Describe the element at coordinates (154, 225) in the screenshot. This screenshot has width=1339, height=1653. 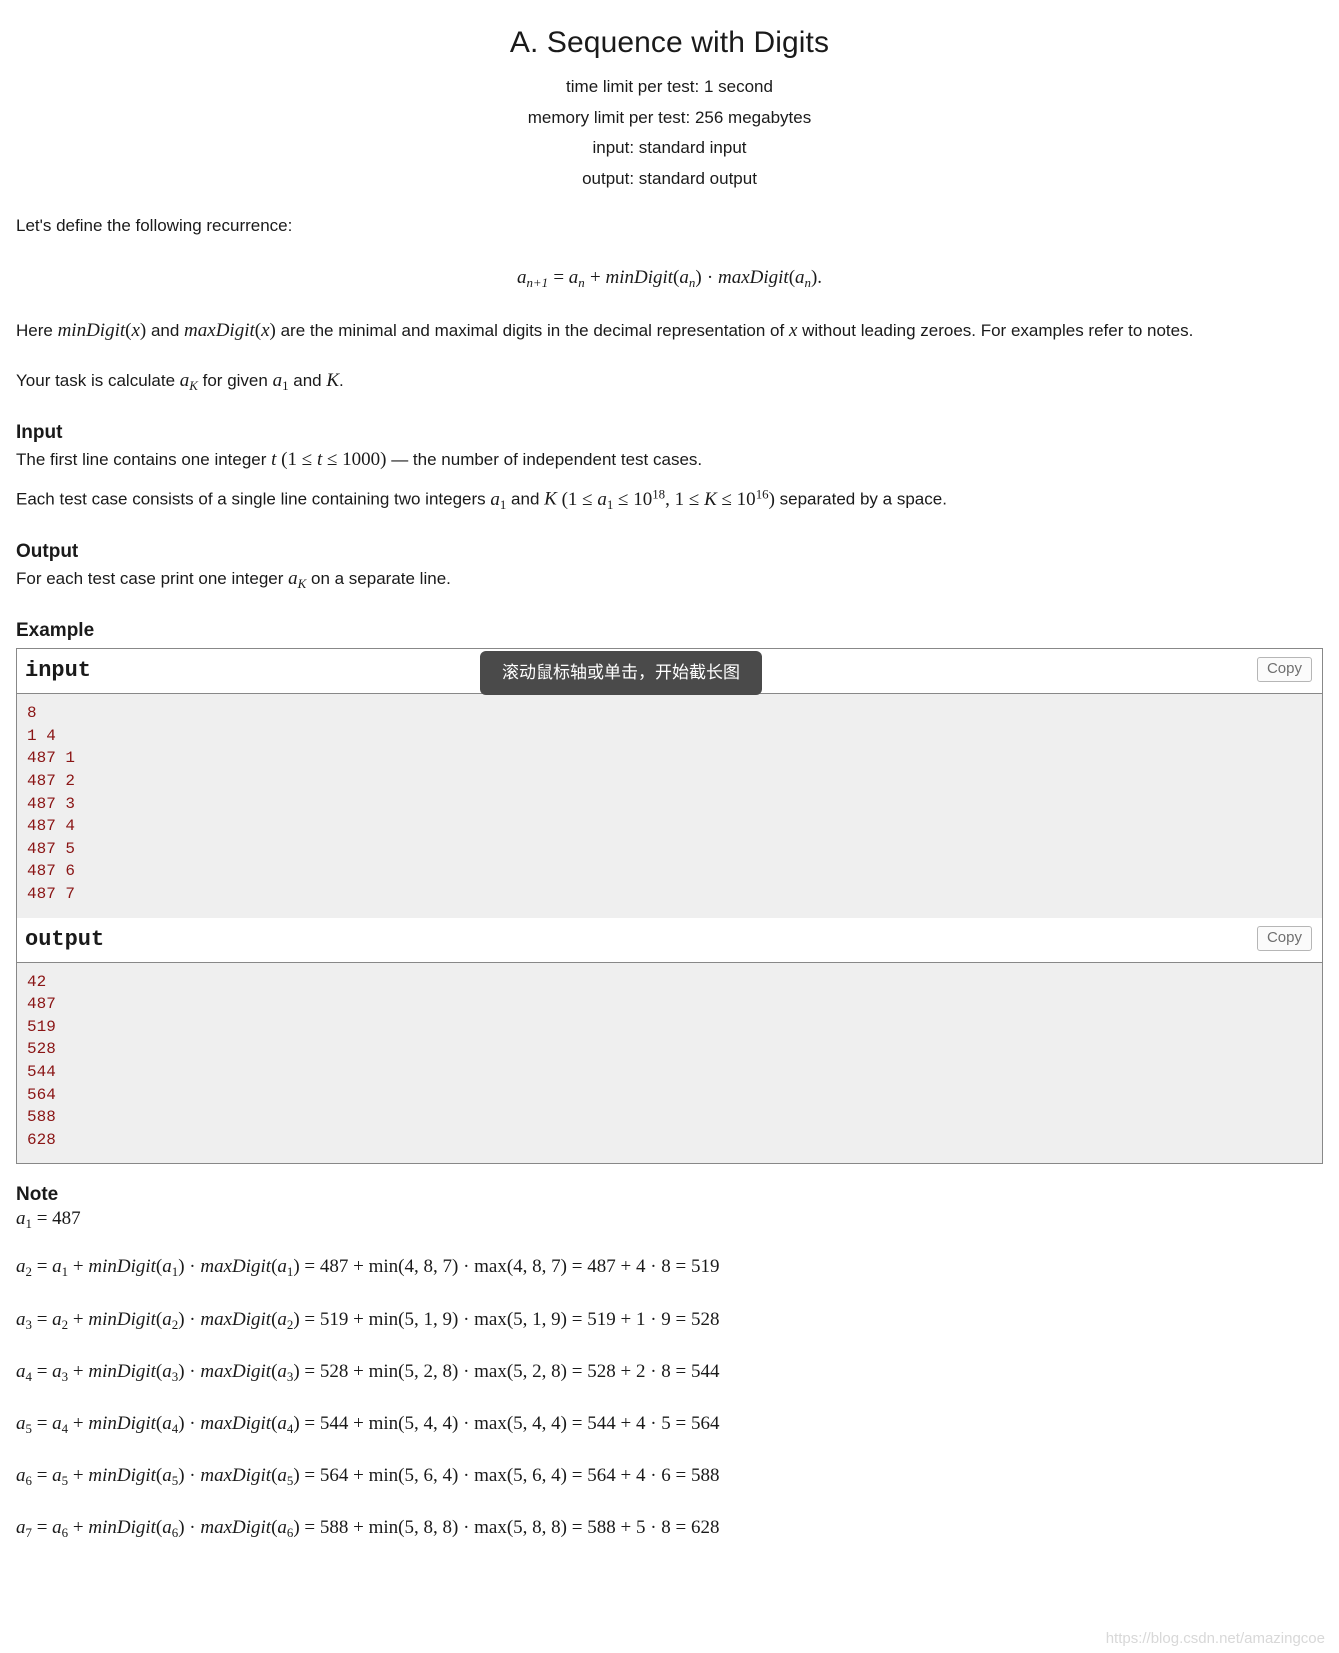
I see `statement-intro: Let's define the following recurrence:` at that location.